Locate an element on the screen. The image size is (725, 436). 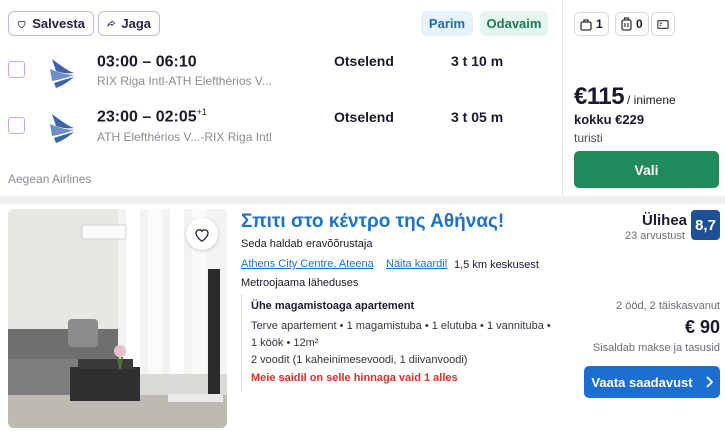
personal-item-badge: 1 is located at coordinates (591, 24).